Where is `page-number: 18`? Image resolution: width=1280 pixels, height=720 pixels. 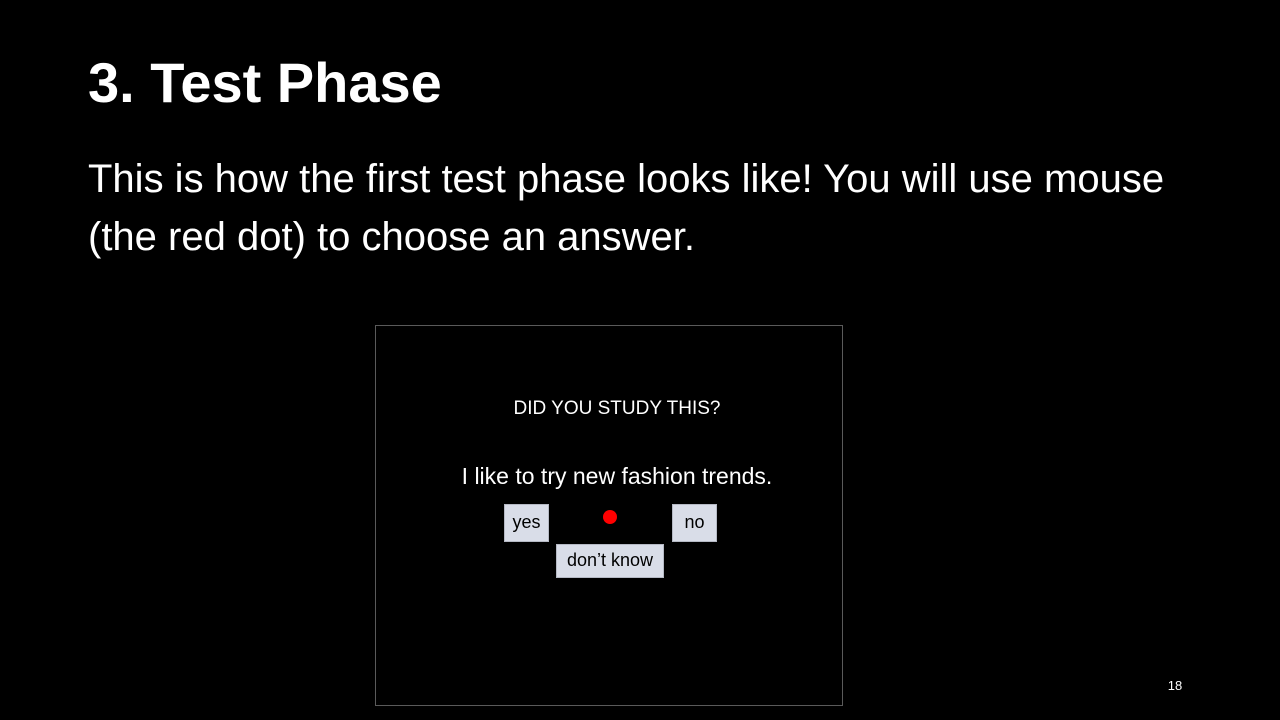 page-number: 18 is located at coordinates (1175, 685).